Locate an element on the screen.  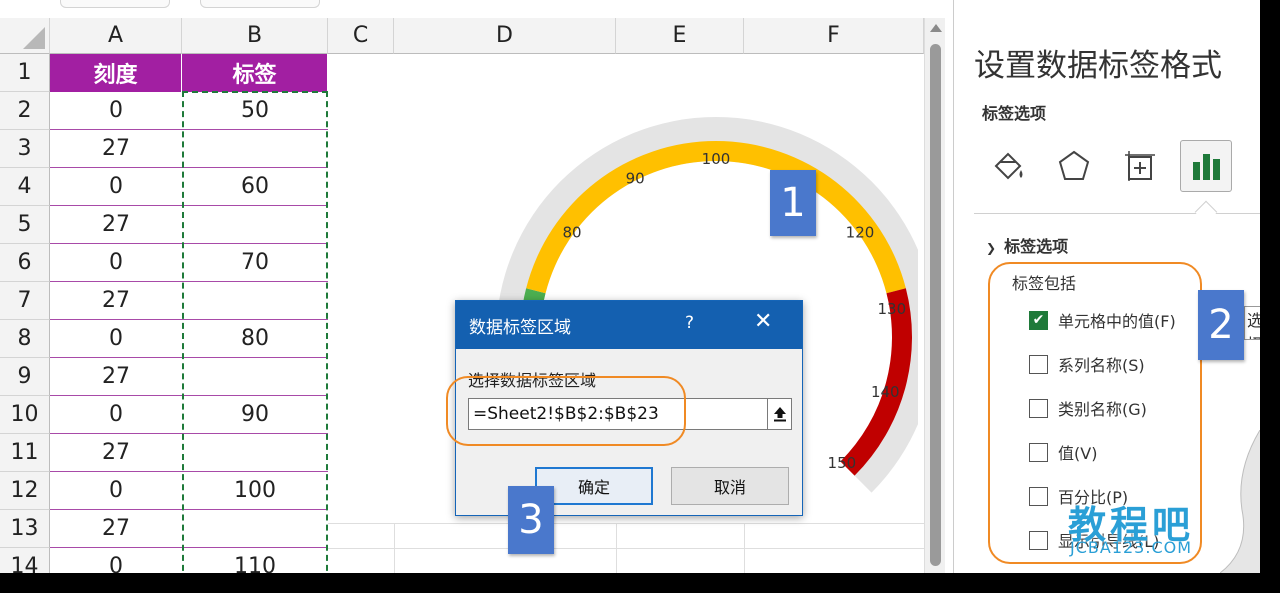
cell-b: 80 is located at coordinates (255, 339).